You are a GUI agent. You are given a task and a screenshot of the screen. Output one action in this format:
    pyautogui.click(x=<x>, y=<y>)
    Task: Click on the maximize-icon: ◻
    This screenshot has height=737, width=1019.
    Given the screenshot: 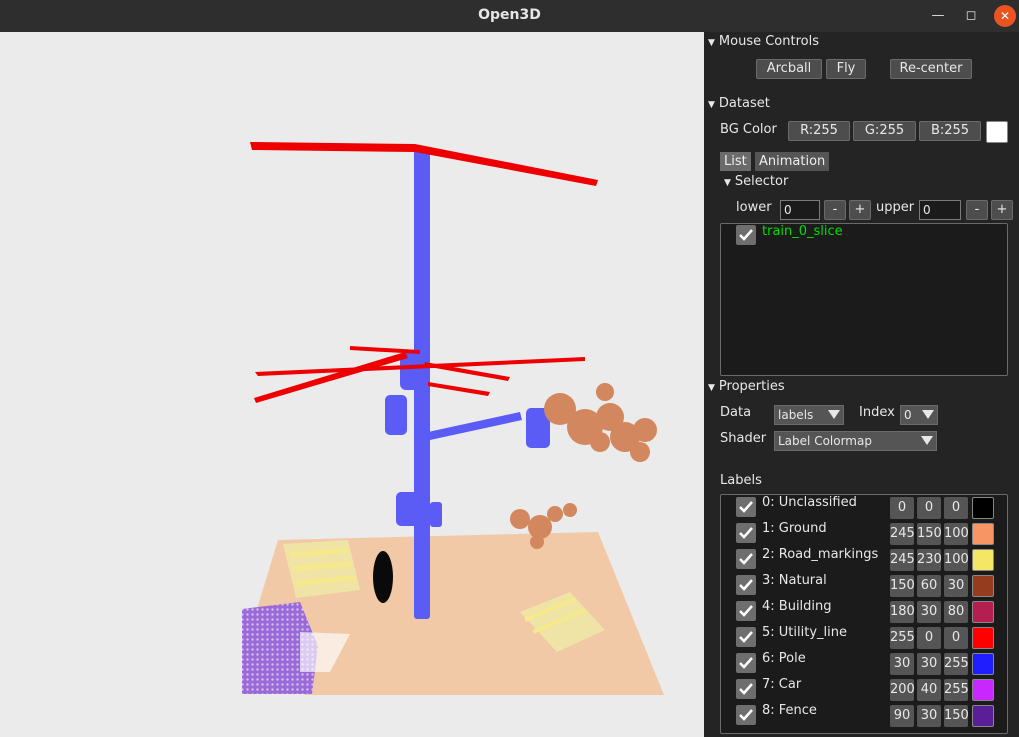 What is the action you would take?
    pyautogui.click(x=971, y=16)
    